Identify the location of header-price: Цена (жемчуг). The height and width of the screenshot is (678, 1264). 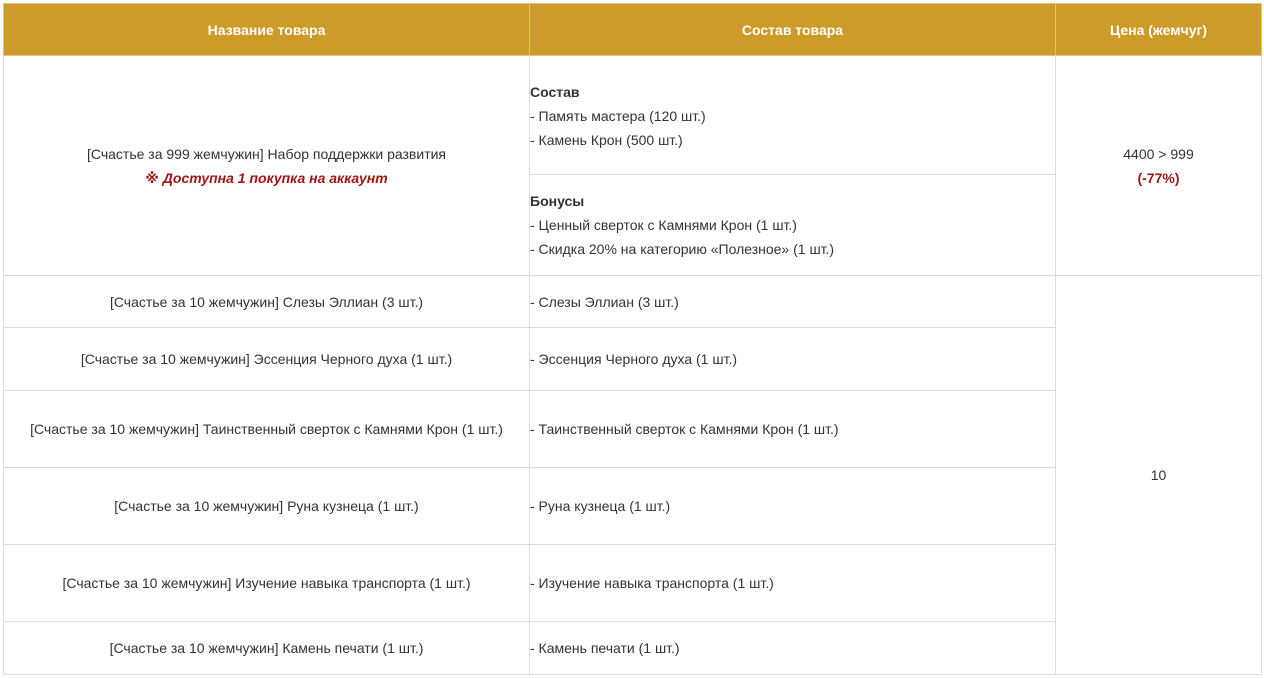
(1158, 29).